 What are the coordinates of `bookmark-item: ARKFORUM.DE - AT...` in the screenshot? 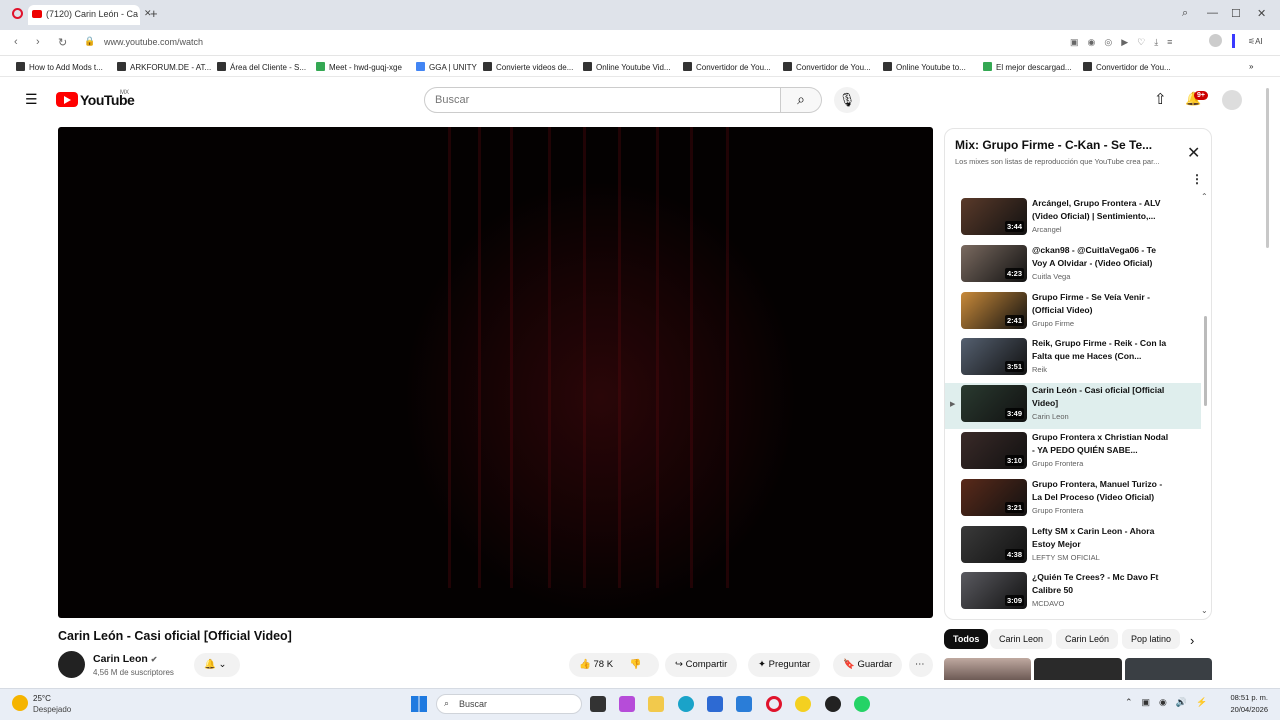 It's located at (164, 67).